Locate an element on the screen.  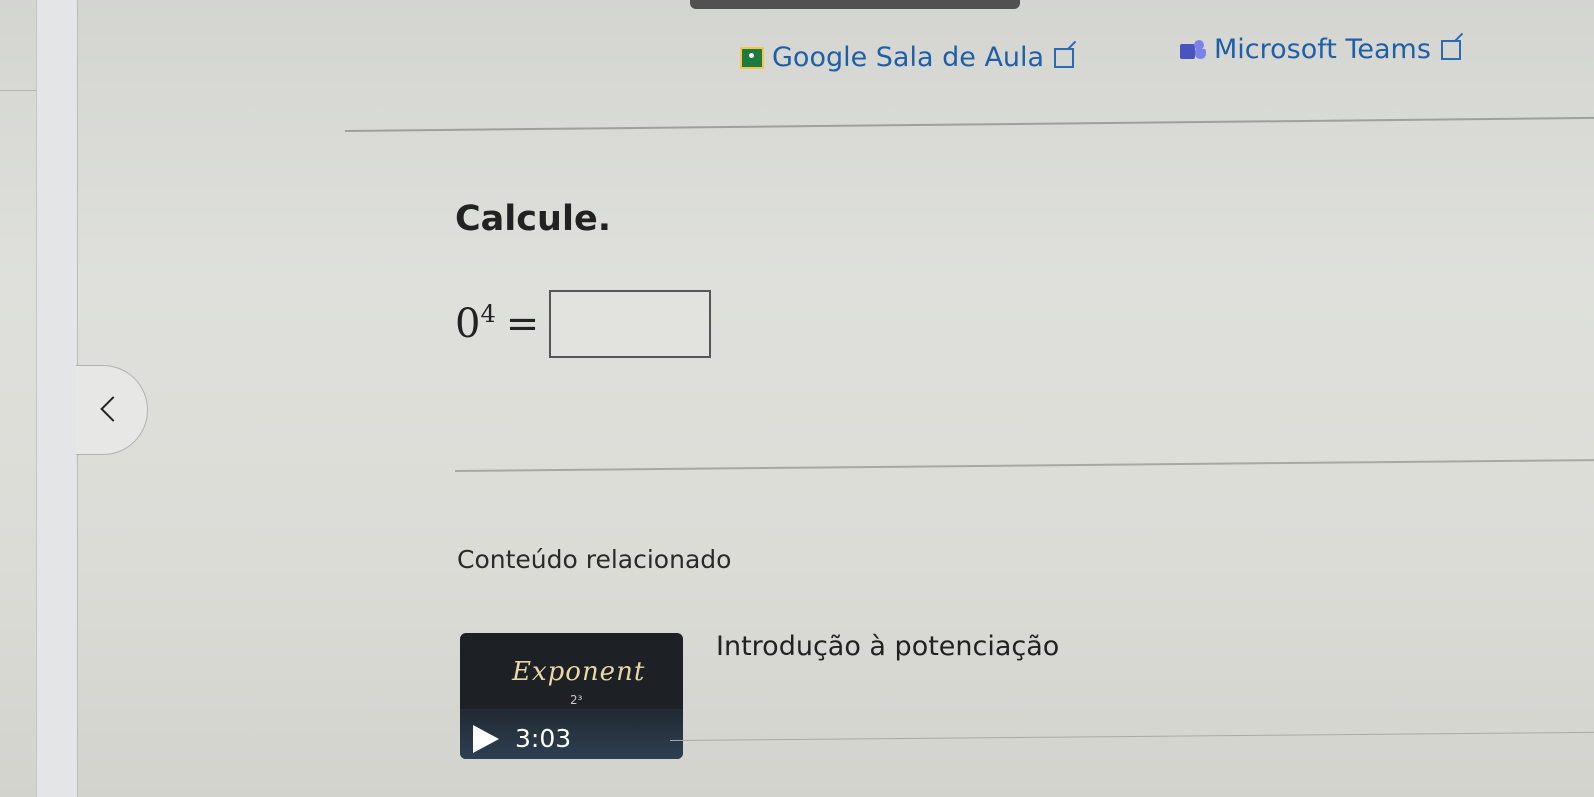
related-content-heading: Conteúdo relacionado is located at coordinates (594, 559).